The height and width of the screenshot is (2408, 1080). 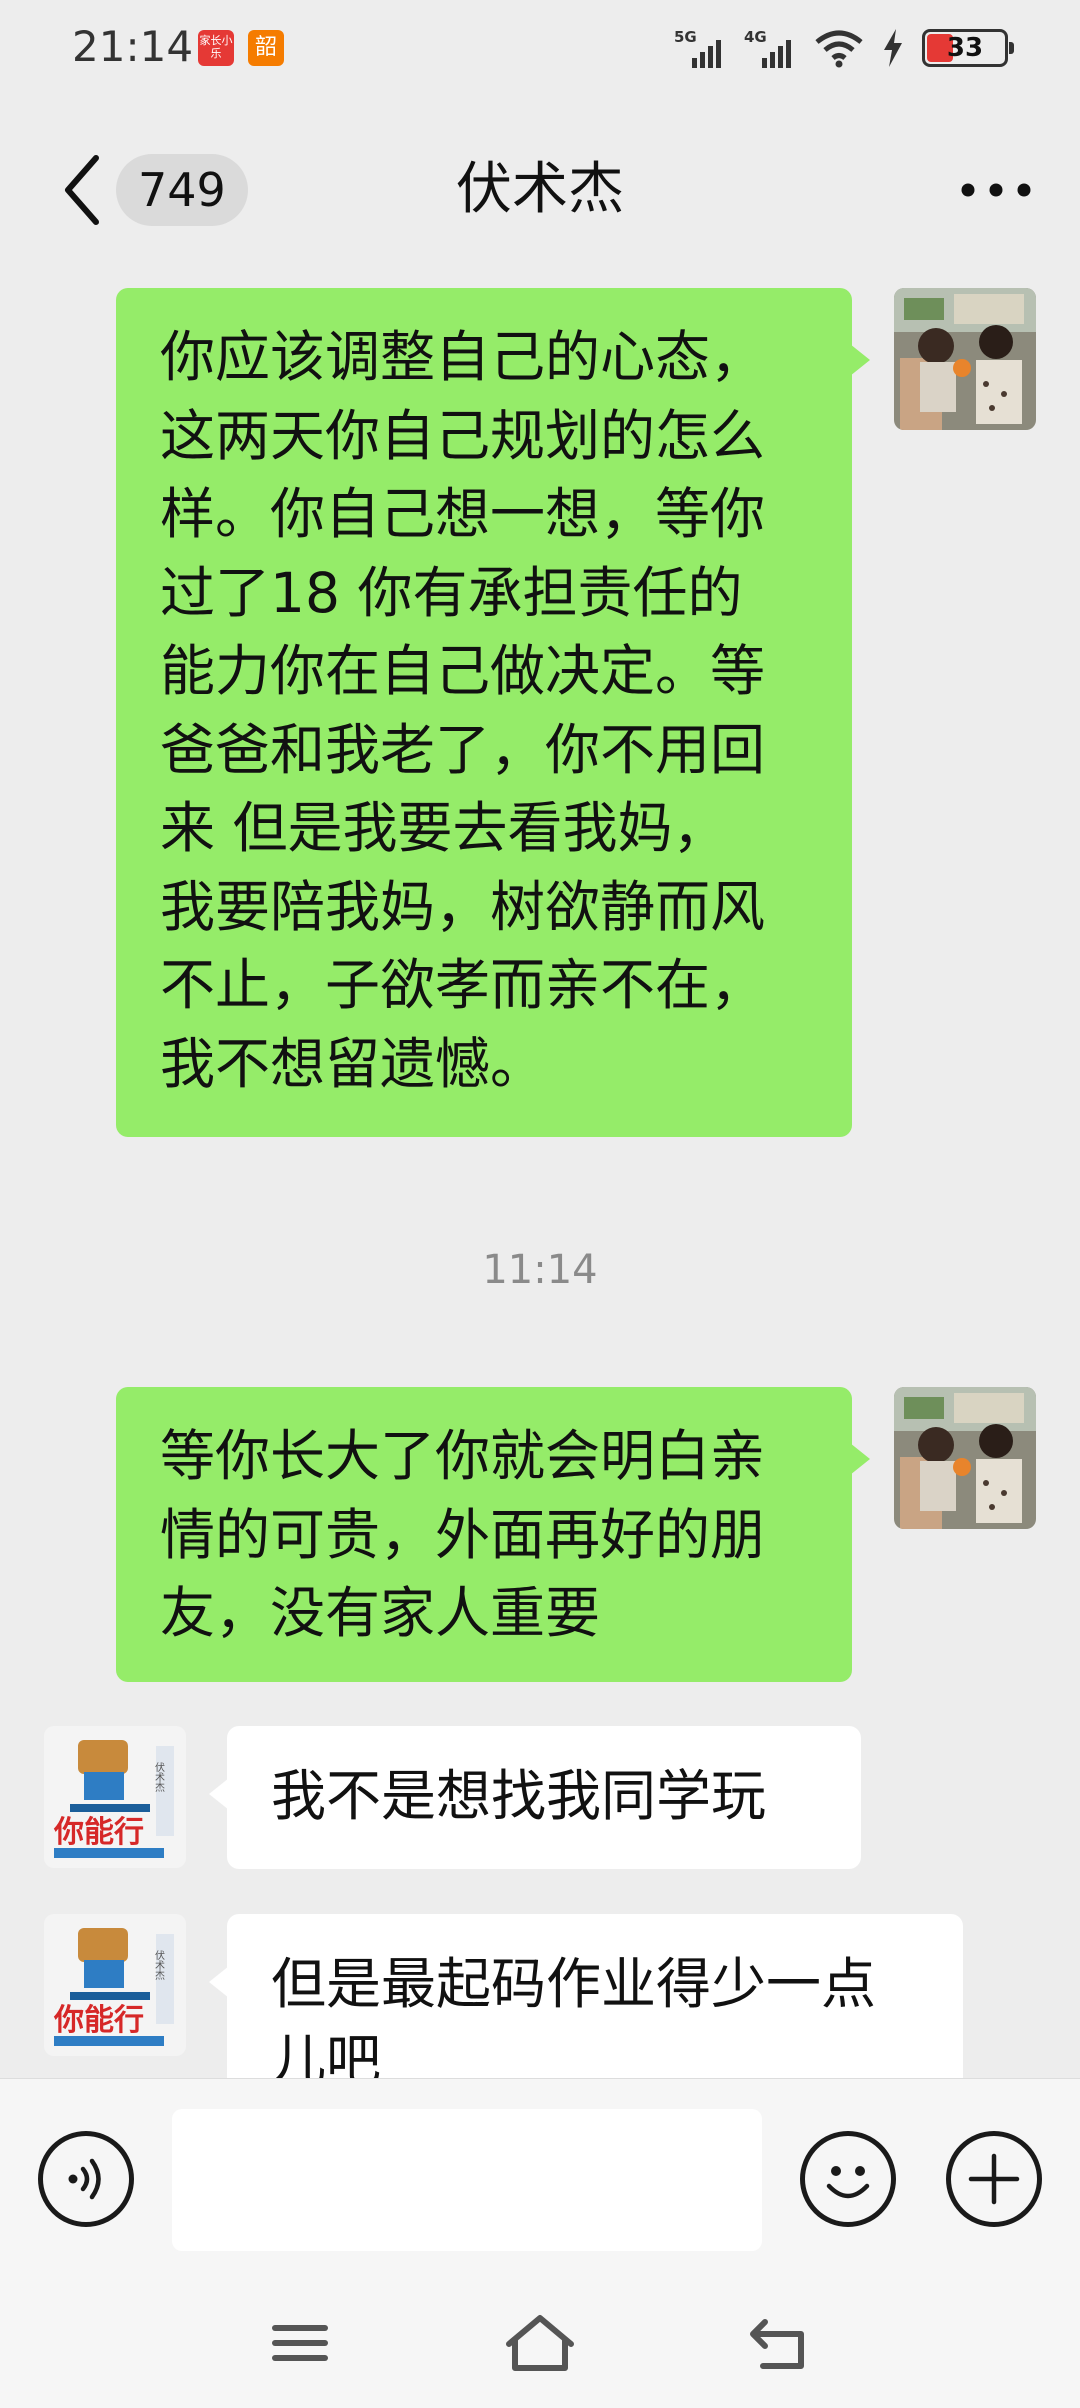 I want to click on message-bubble-sent: 等你长大了你就会明白亲 情的可贵，外面再好的朋 友，没有家人重要, so click(x=493, y=1534).